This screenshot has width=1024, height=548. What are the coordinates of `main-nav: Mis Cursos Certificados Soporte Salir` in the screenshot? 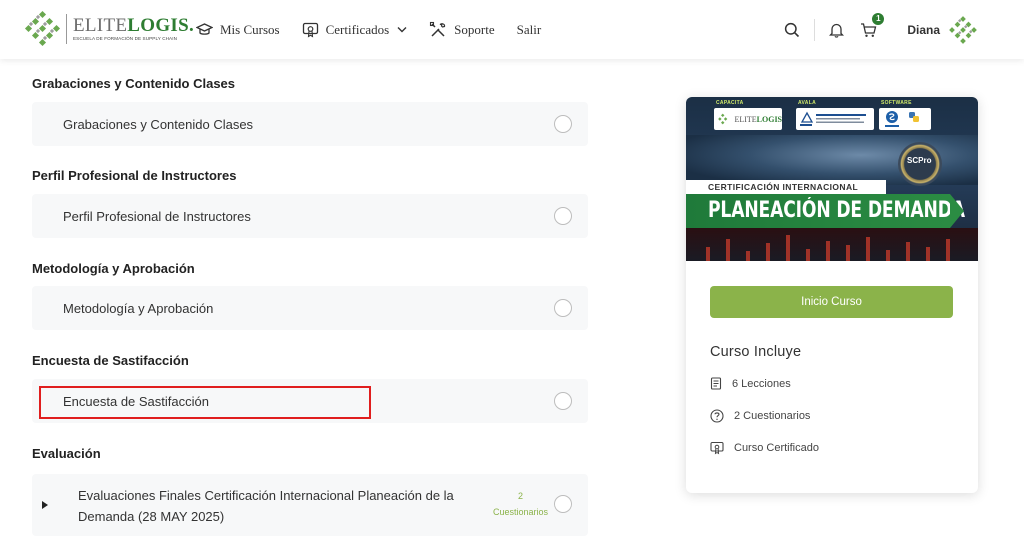 It's located at (379, 29).